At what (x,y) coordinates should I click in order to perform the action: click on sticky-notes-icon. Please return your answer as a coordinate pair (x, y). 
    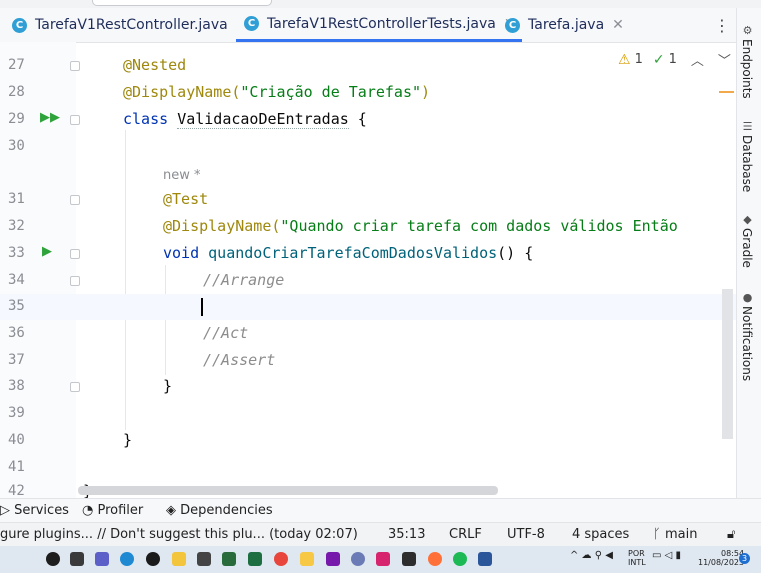
    Looking at the image, I should click on (307, 559).